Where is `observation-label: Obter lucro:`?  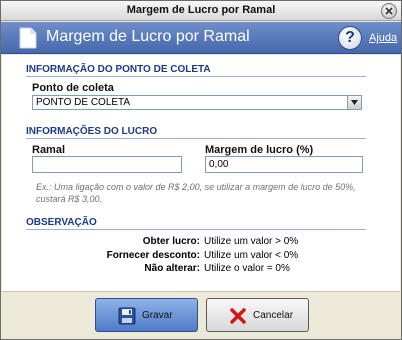
observation-label: Obter lucro: is located at coordinates (171, 241).